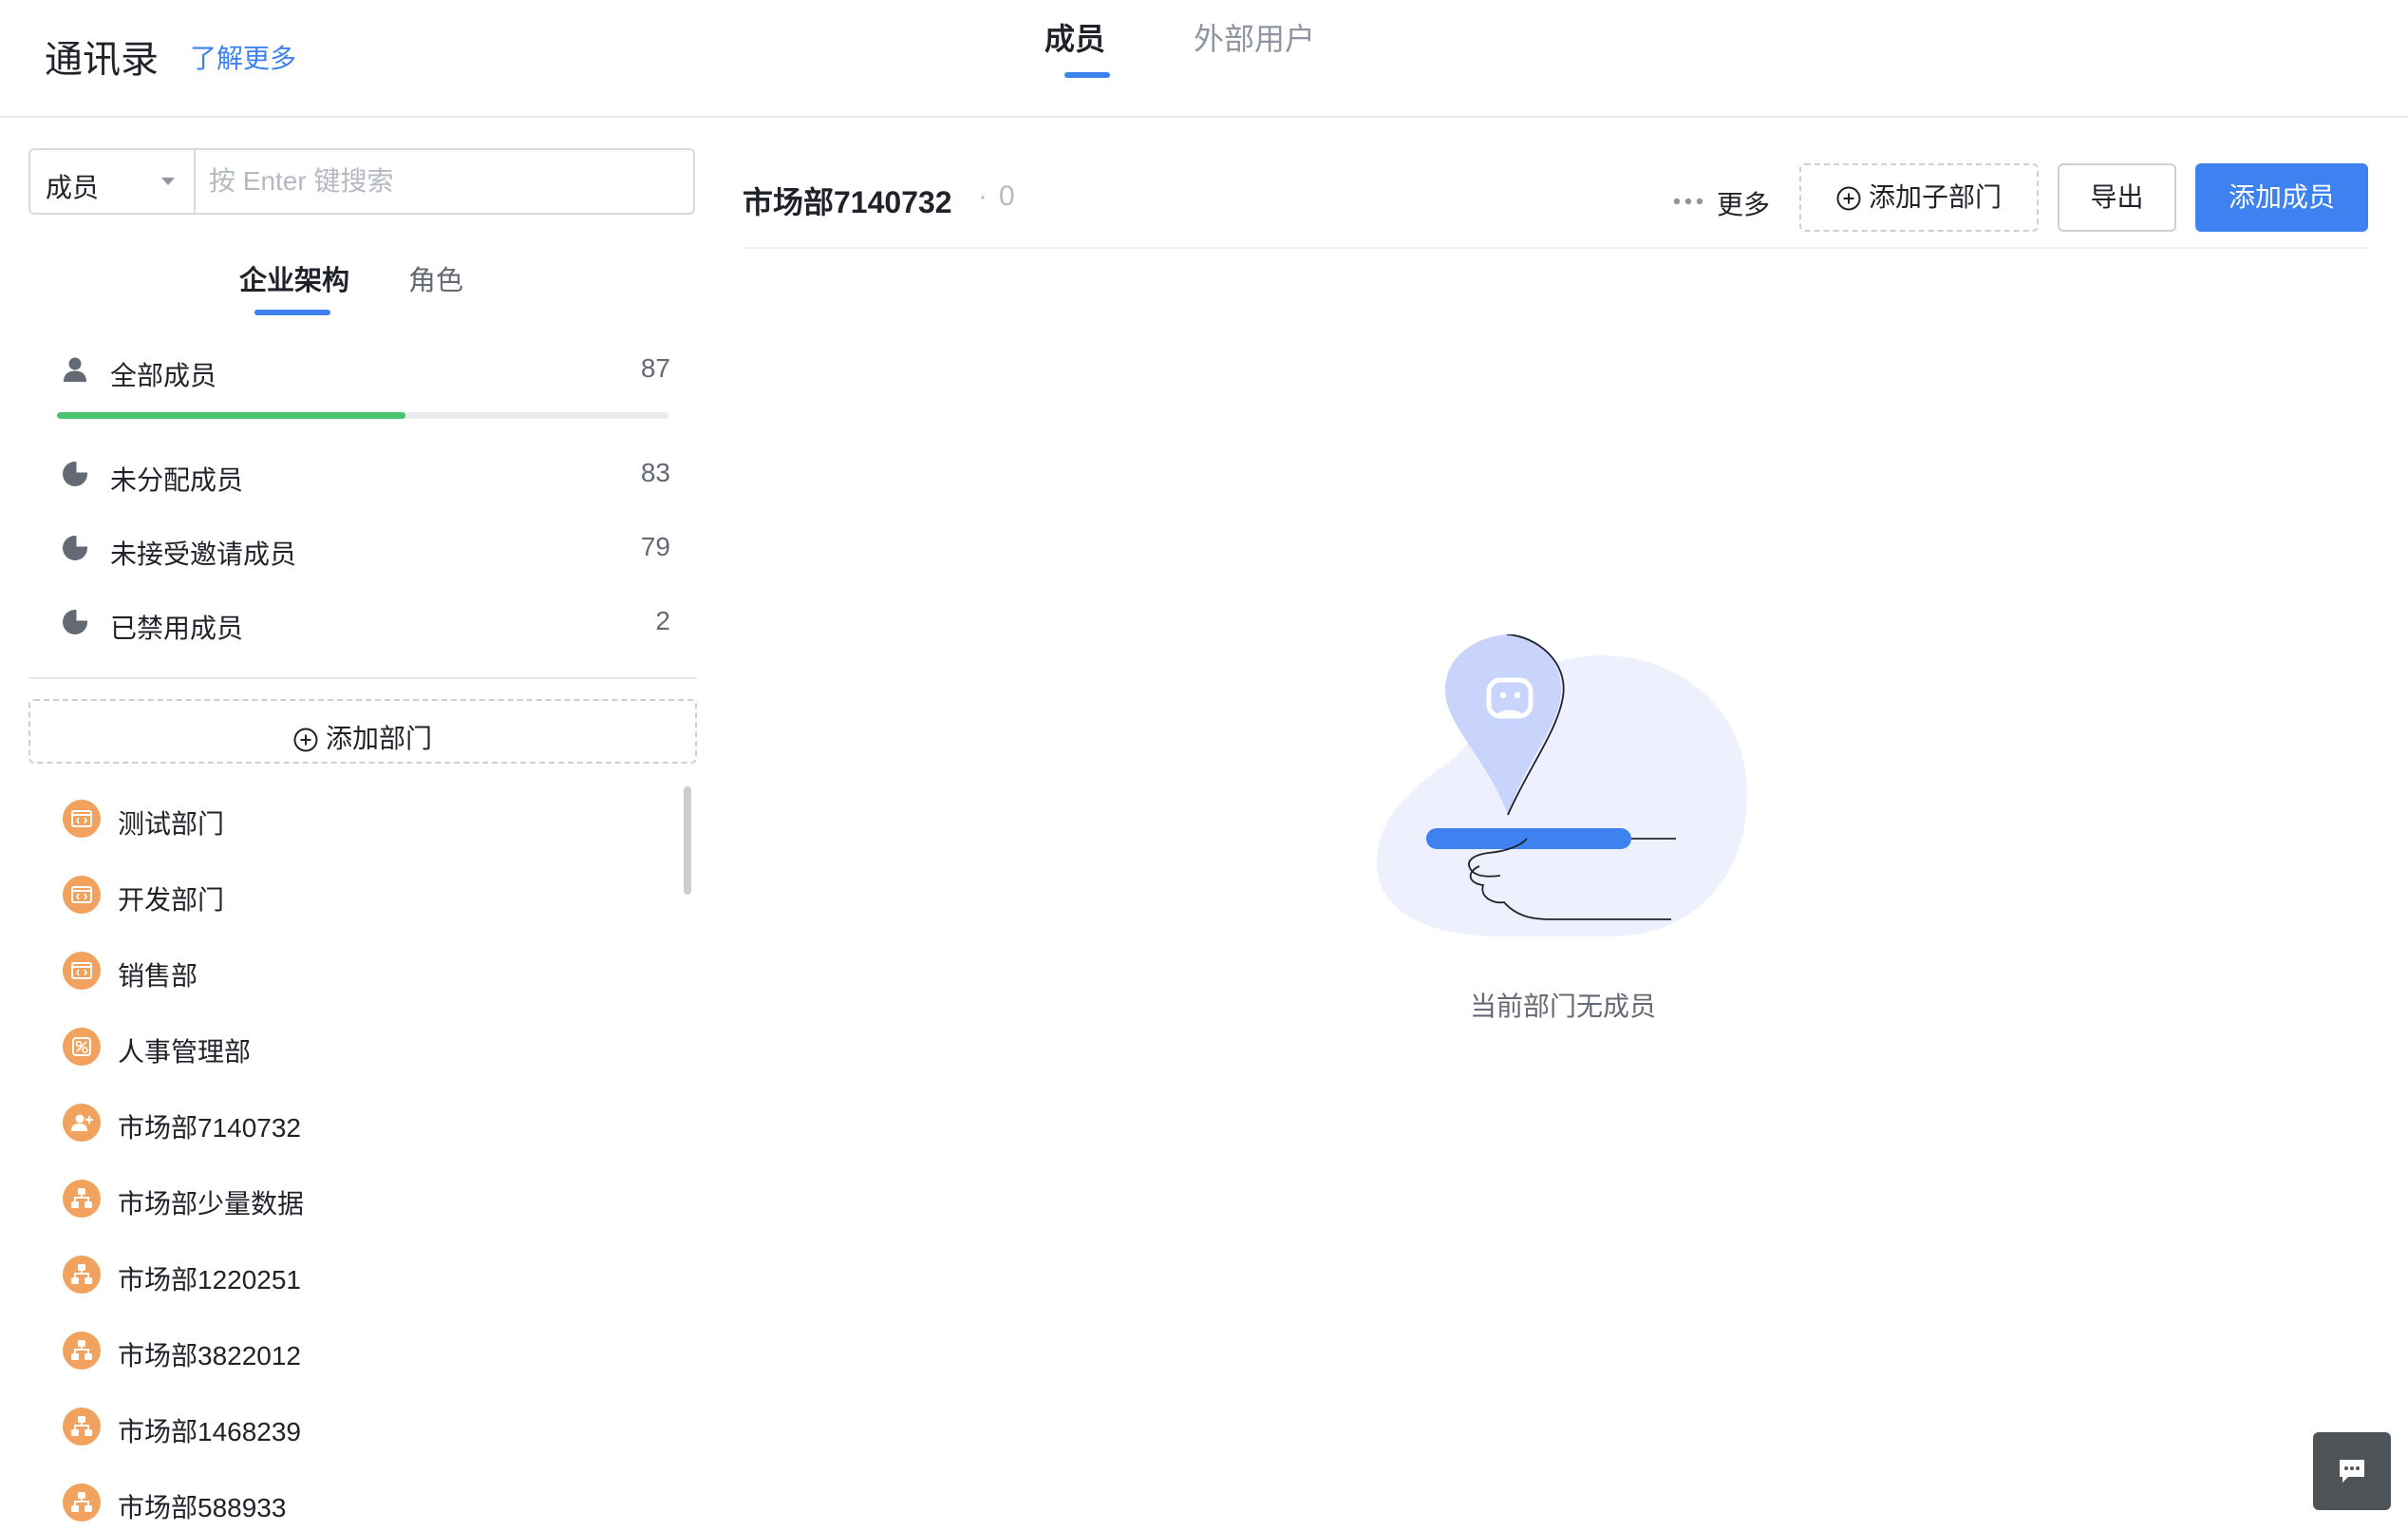  I want to click on more-label: 更多, so click(1744, 205).